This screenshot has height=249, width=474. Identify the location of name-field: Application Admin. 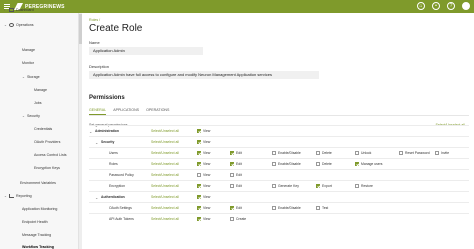
(146, 51).